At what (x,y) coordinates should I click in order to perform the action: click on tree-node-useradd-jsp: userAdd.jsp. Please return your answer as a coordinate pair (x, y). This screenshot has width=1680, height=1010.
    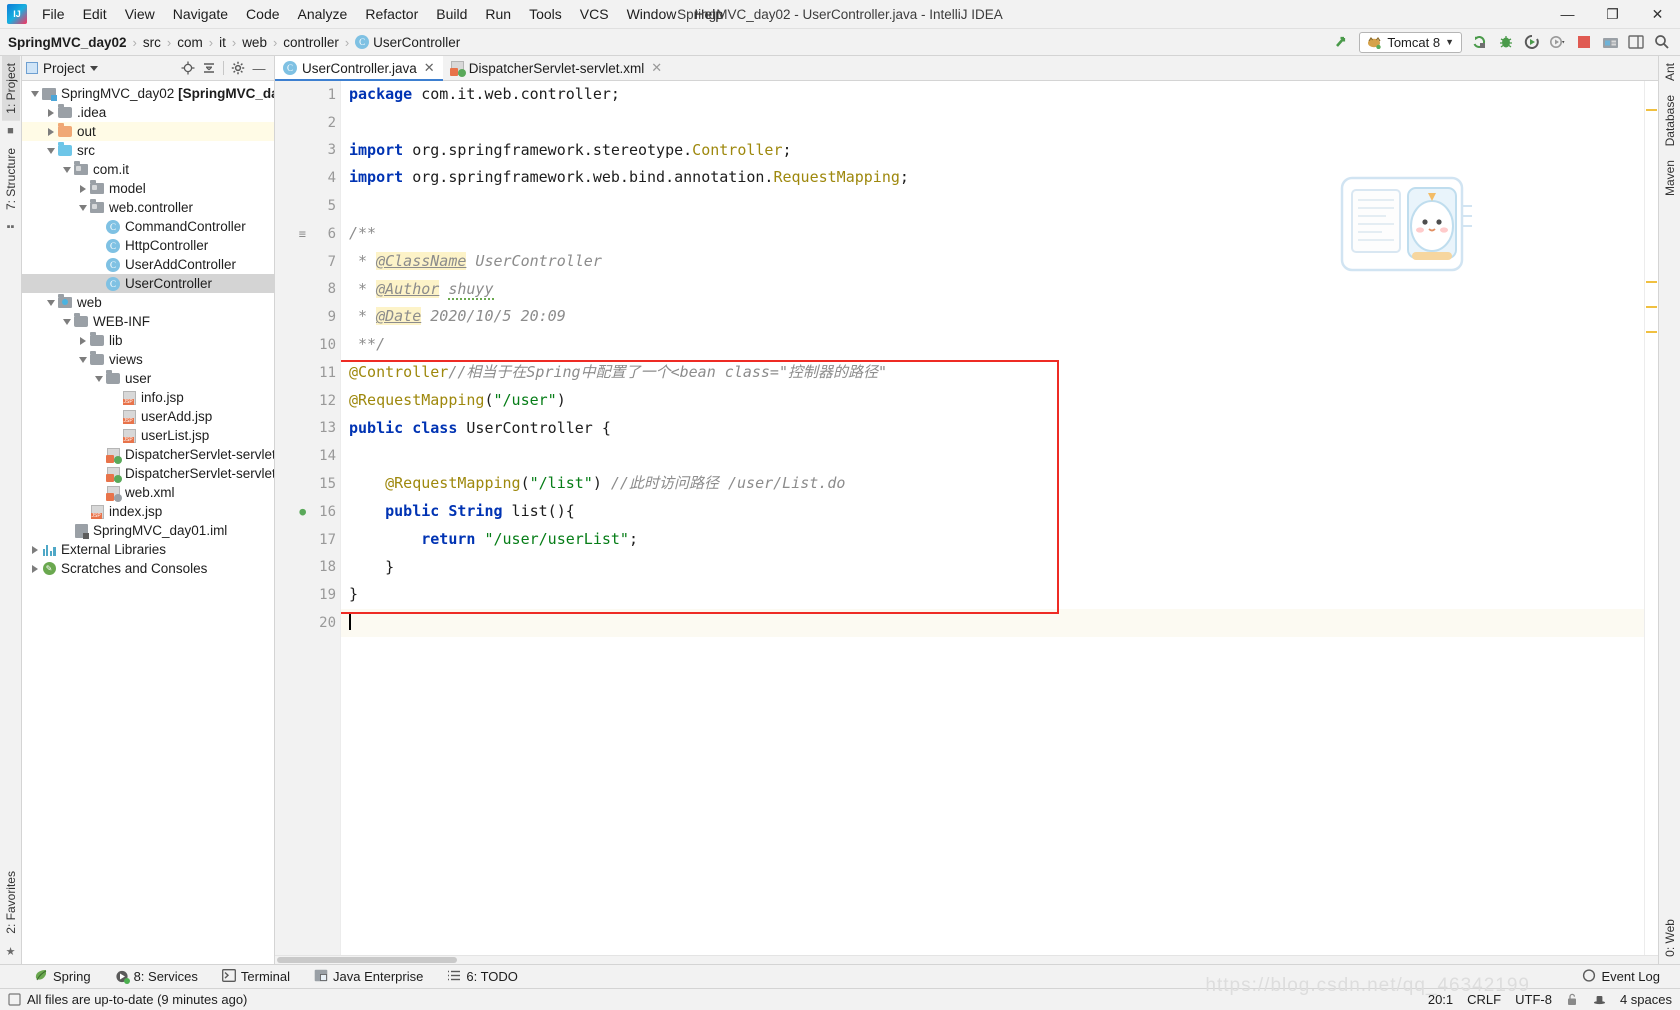
    Looking at the image, I should click on (148, 416).